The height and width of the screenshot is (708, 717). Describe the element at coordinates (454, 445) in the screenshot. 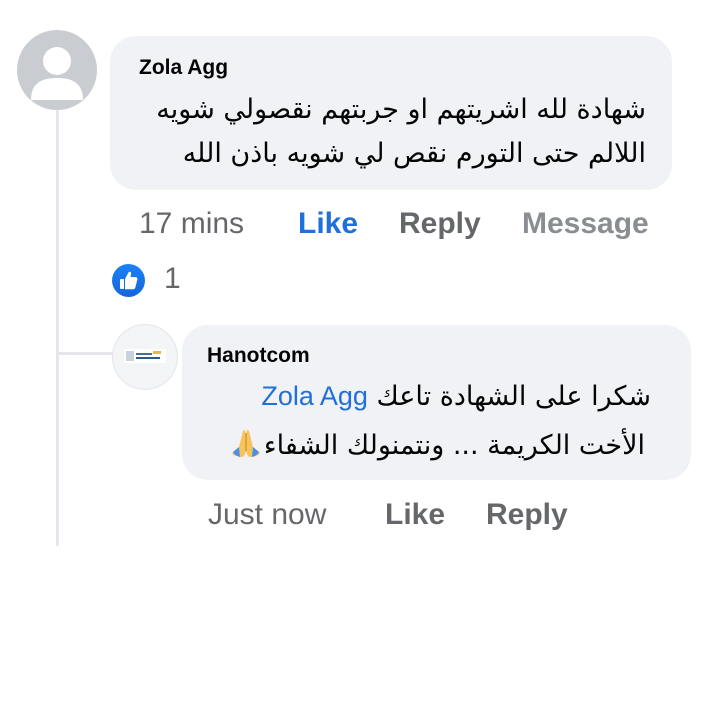

I see `reply-text-part: الأخت الكريمة ... ونتمنولك الشفاء` at that location.